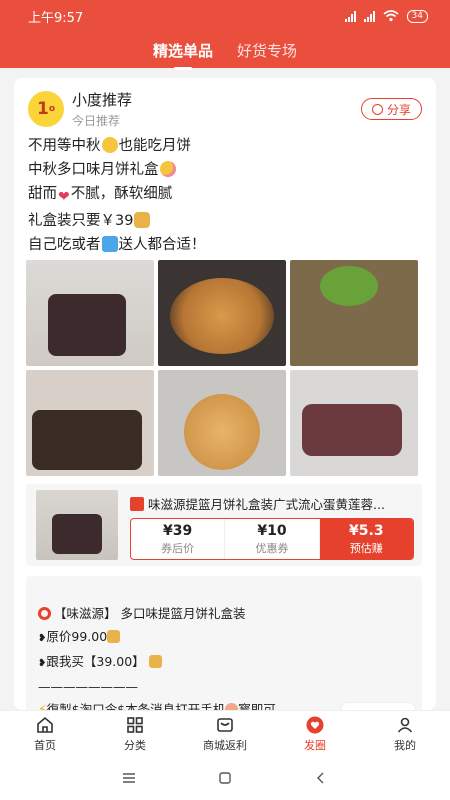 This screenshot has width=450, height=800. I want to click on author-name: 小度推荐, so click(216, 99).